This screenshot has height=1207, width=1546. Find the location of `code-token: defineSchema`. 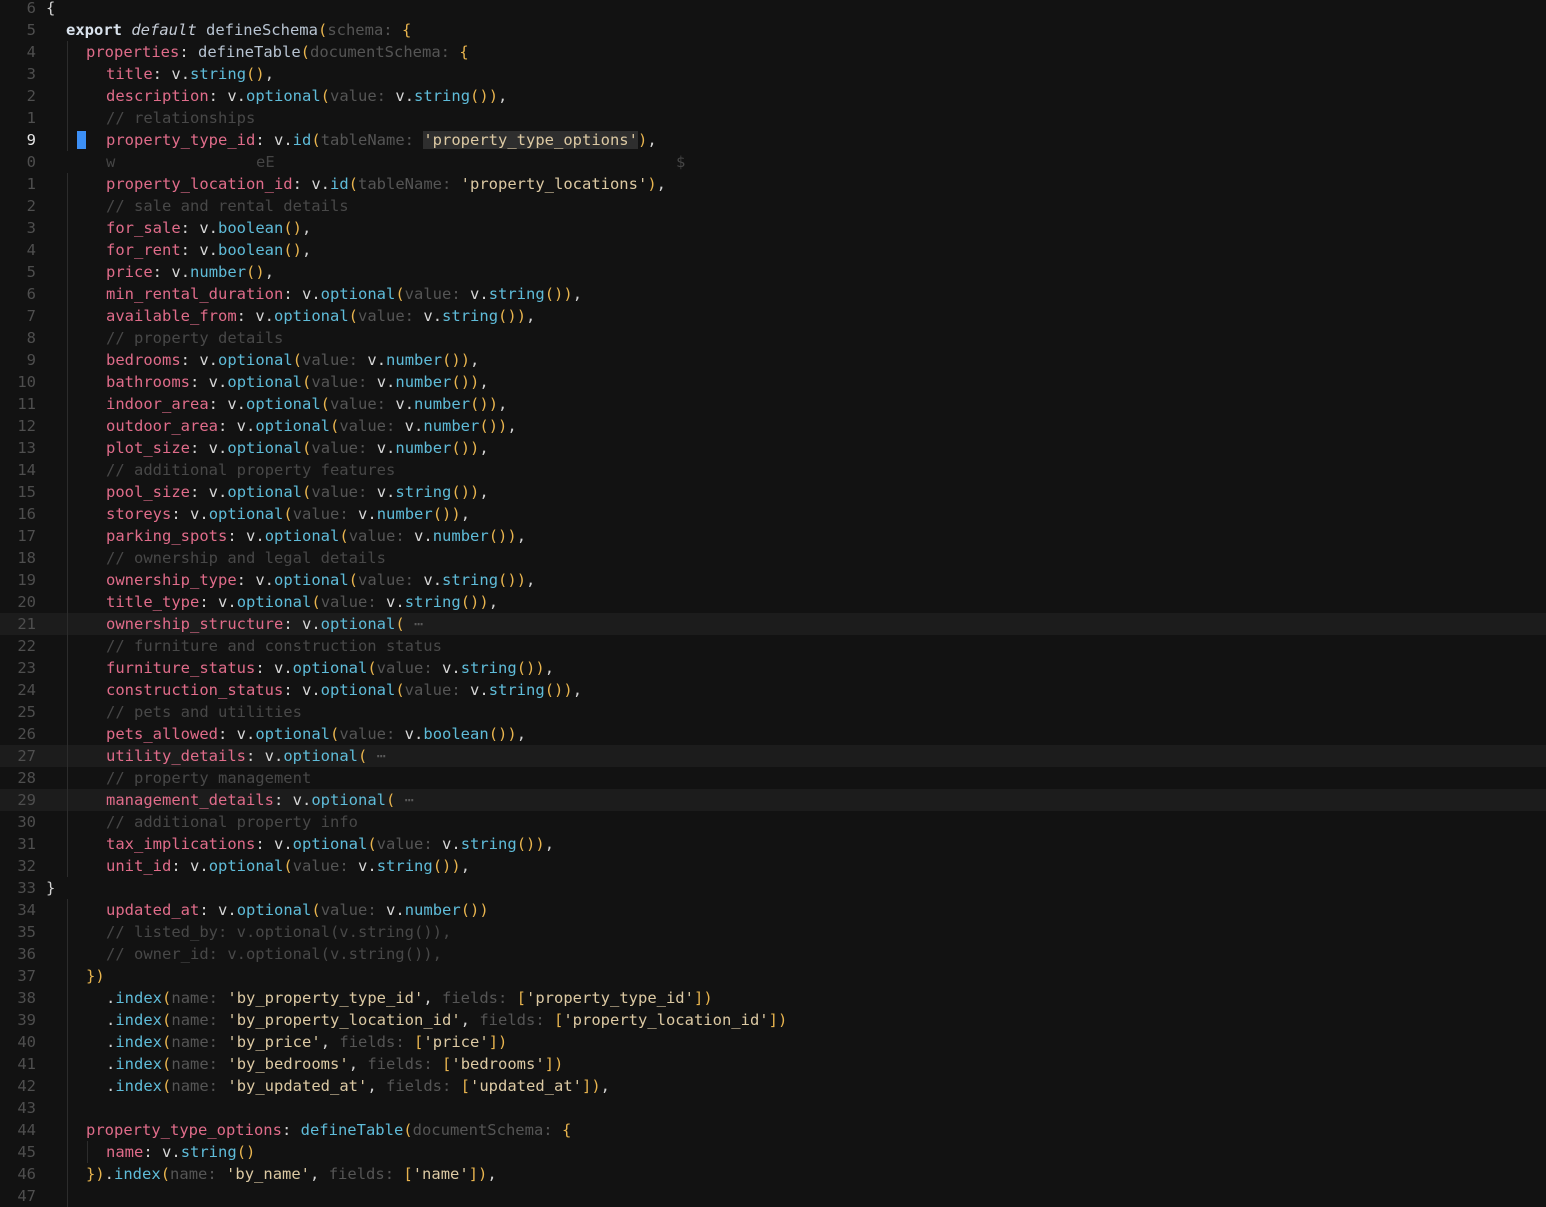

code-token: defineSchema is located at coordinates (261, 30).